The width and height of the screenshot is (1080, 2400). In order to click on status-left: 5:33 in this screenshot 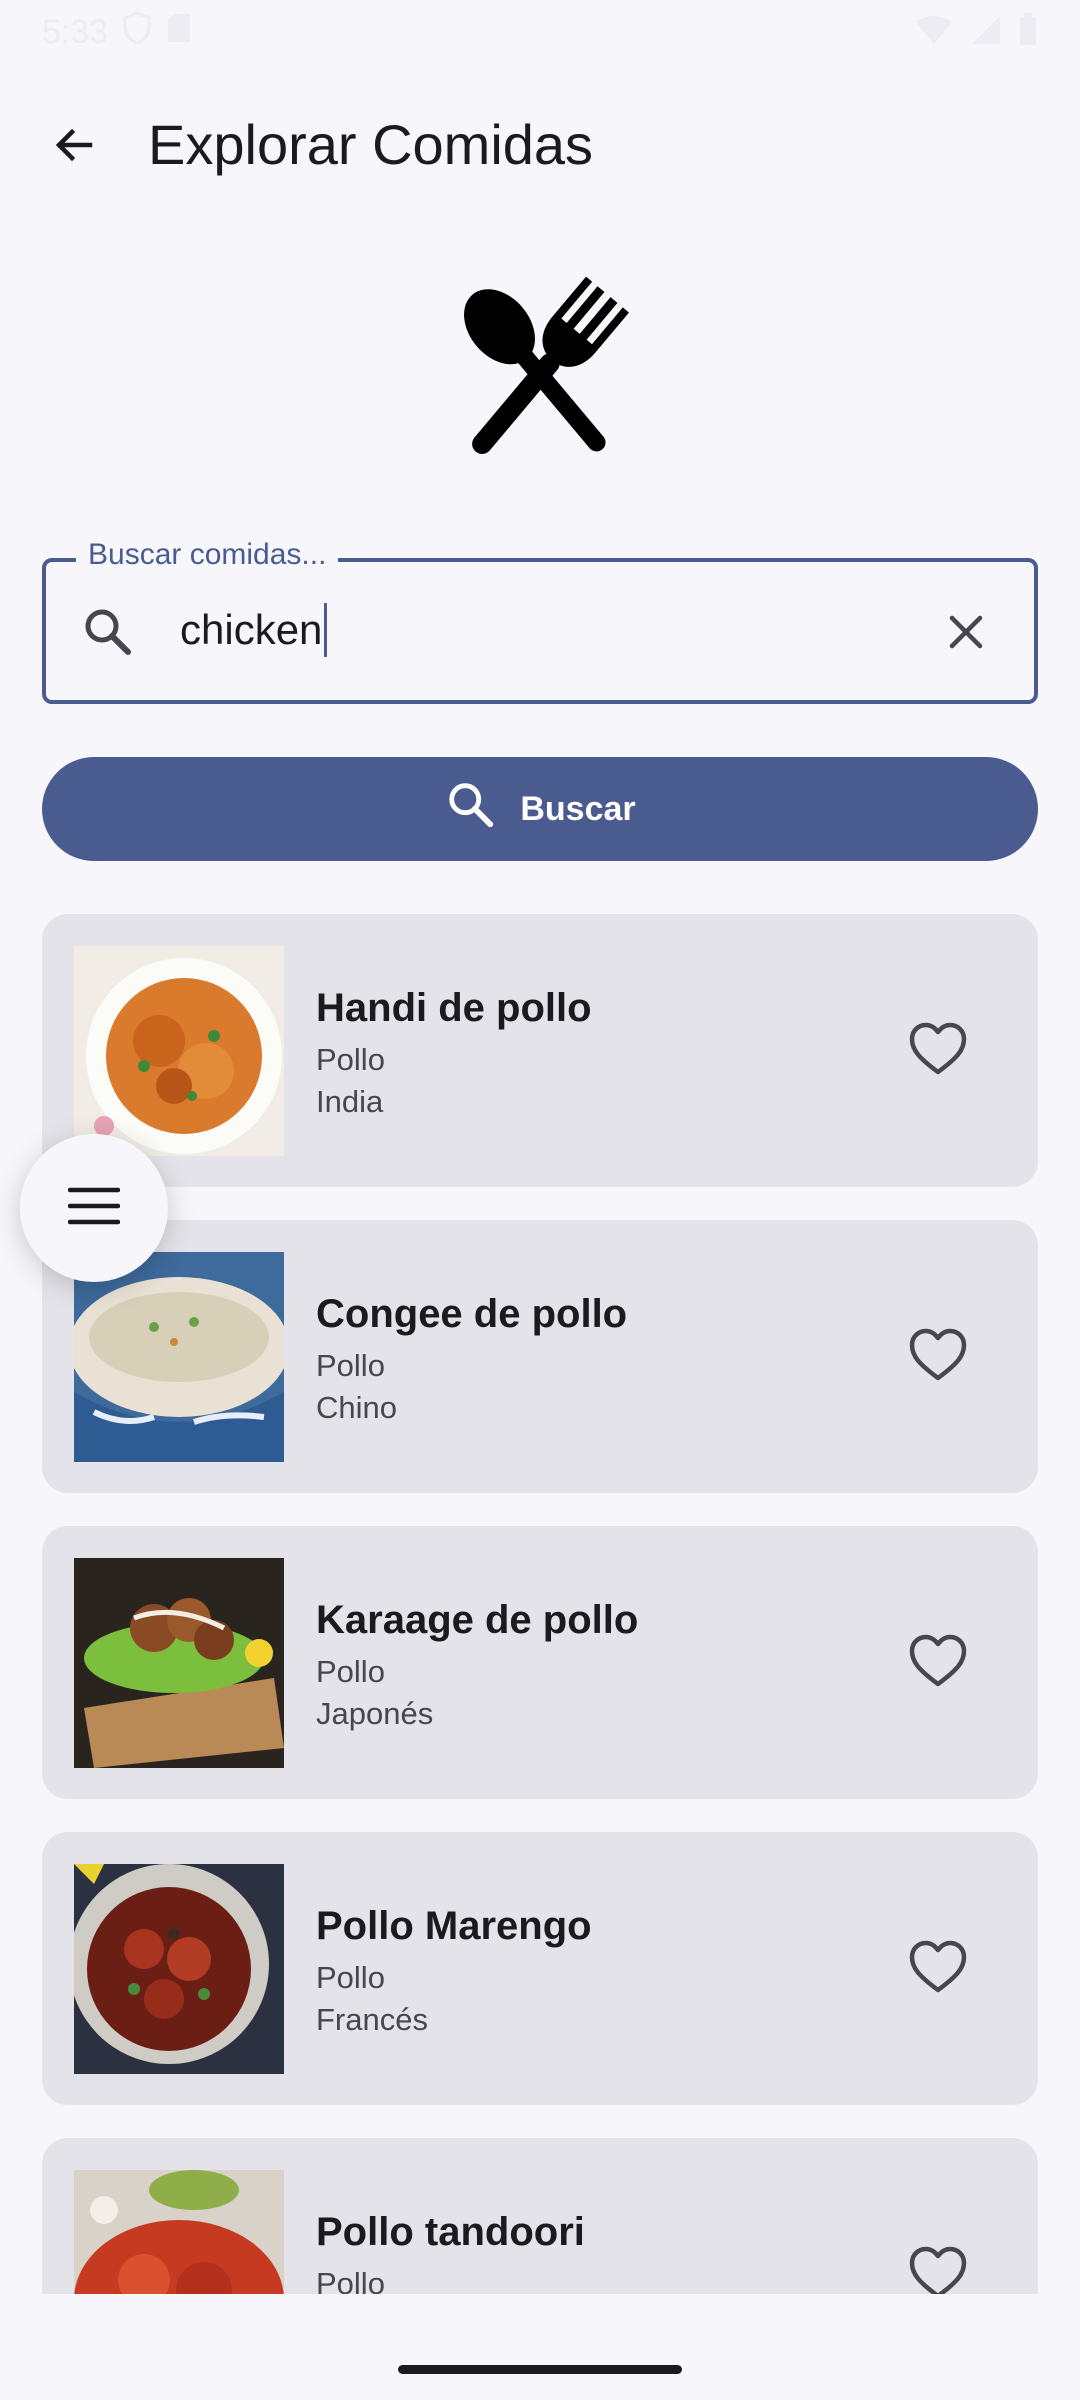, I will do `click(117, 32)`.